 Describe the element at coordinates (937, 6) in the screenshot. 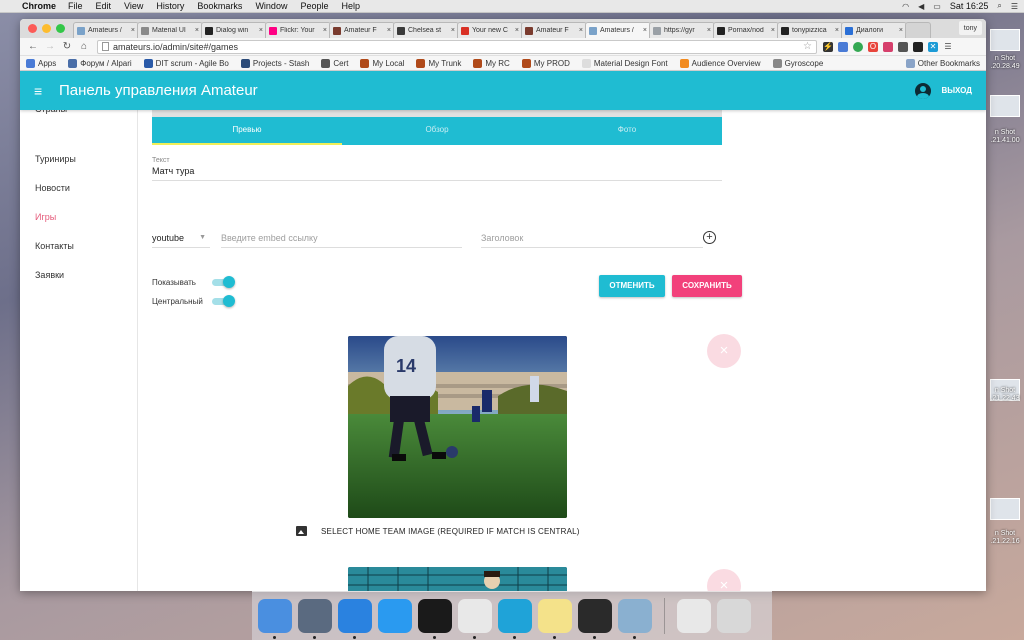

I see `battery-icon: ▭` at that location.